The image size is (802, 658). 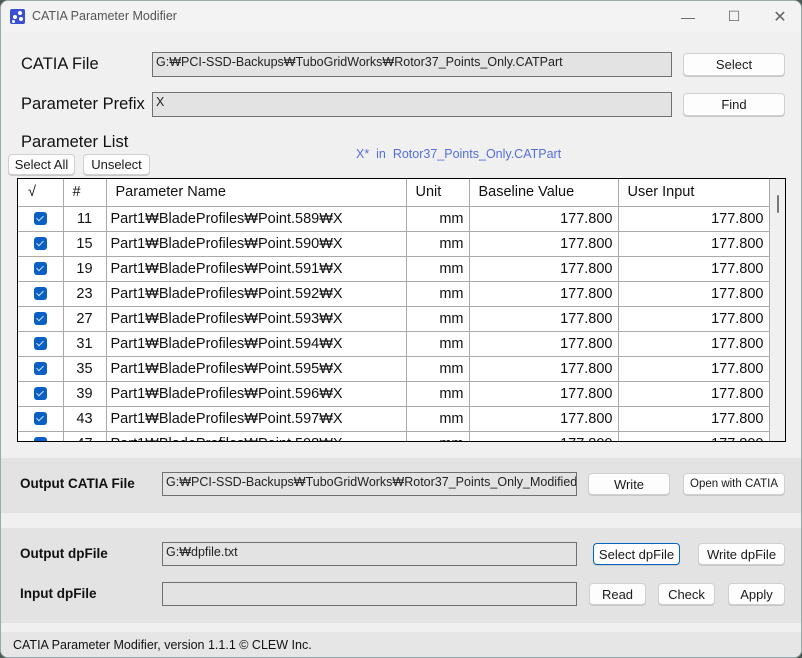 I want to click on column-header-parameter-name: Parameter Name, so click(x=256, y=193).